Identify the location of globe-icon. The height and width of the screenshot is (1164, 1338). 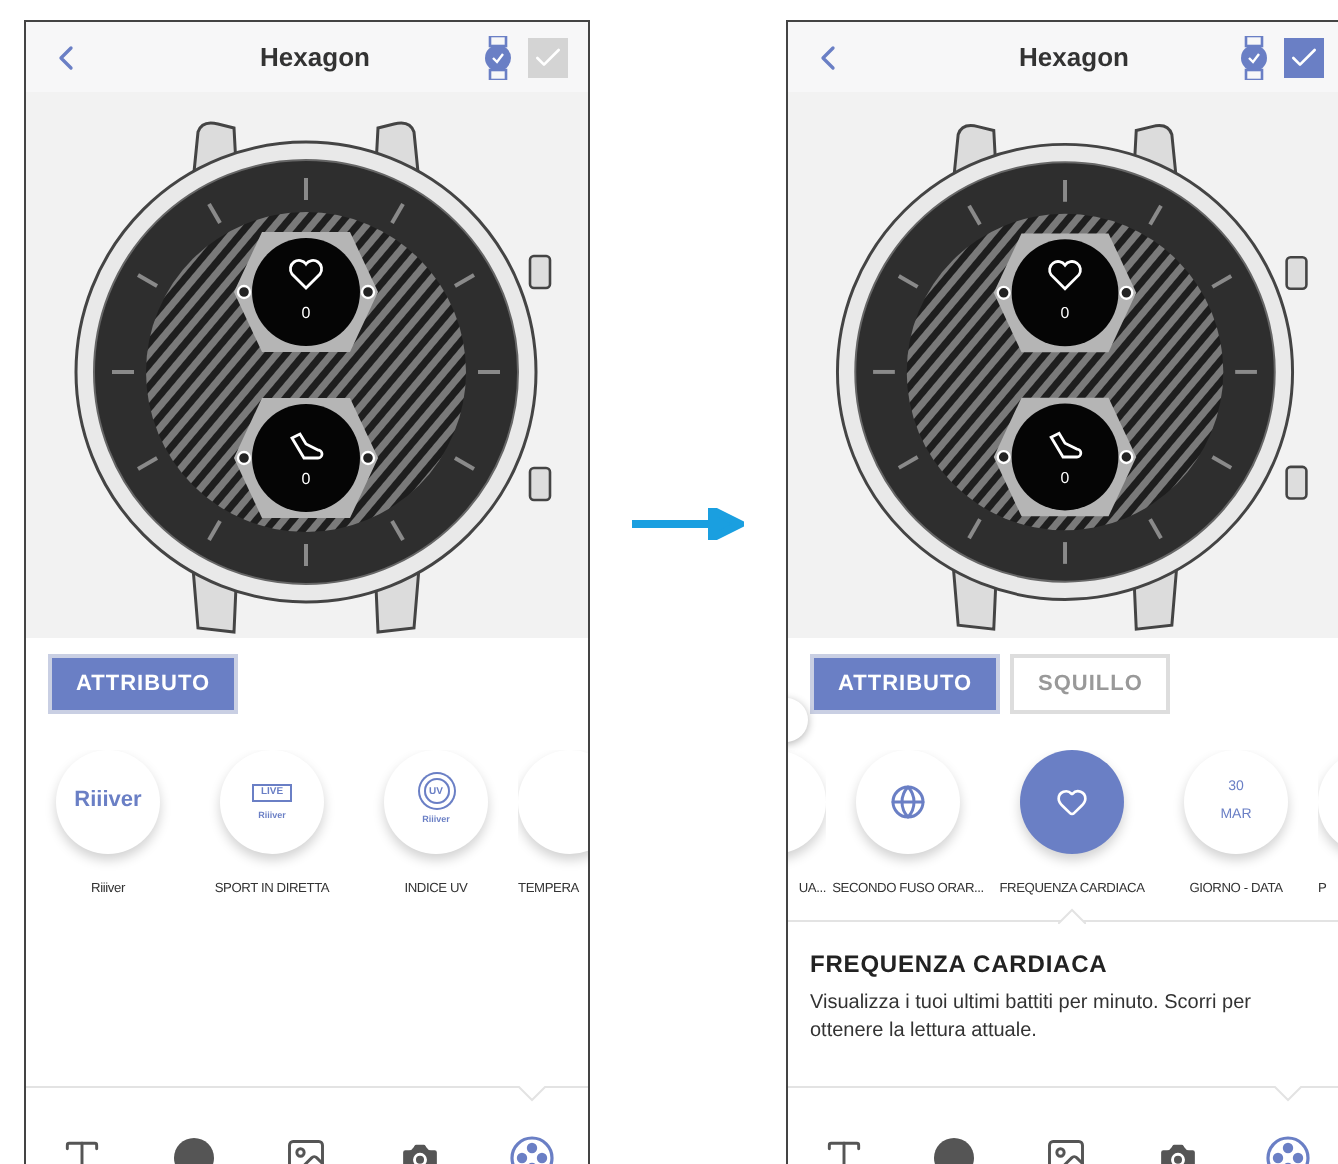
(908, 802).